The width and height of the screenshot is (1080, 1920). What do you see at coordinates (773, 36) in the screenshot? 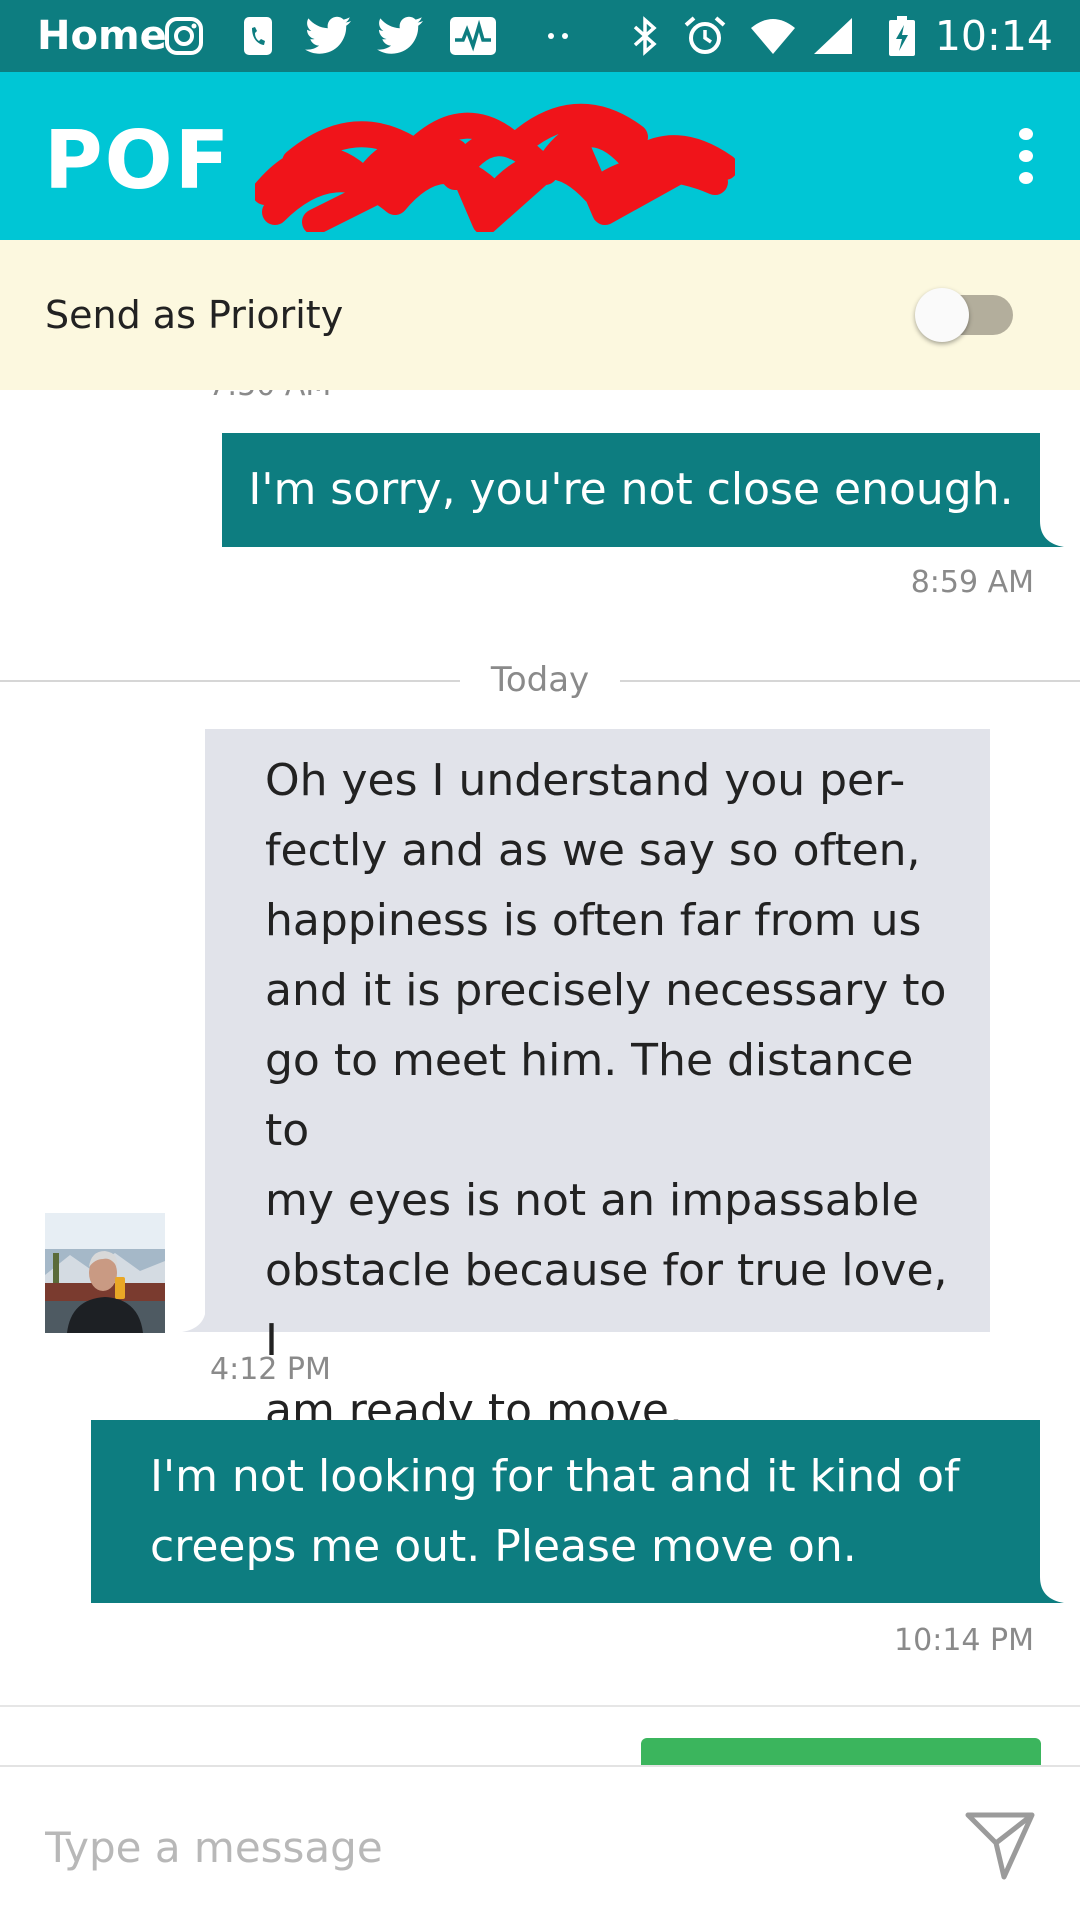
I see `wifi-icon` at bounding box center [773, 36].